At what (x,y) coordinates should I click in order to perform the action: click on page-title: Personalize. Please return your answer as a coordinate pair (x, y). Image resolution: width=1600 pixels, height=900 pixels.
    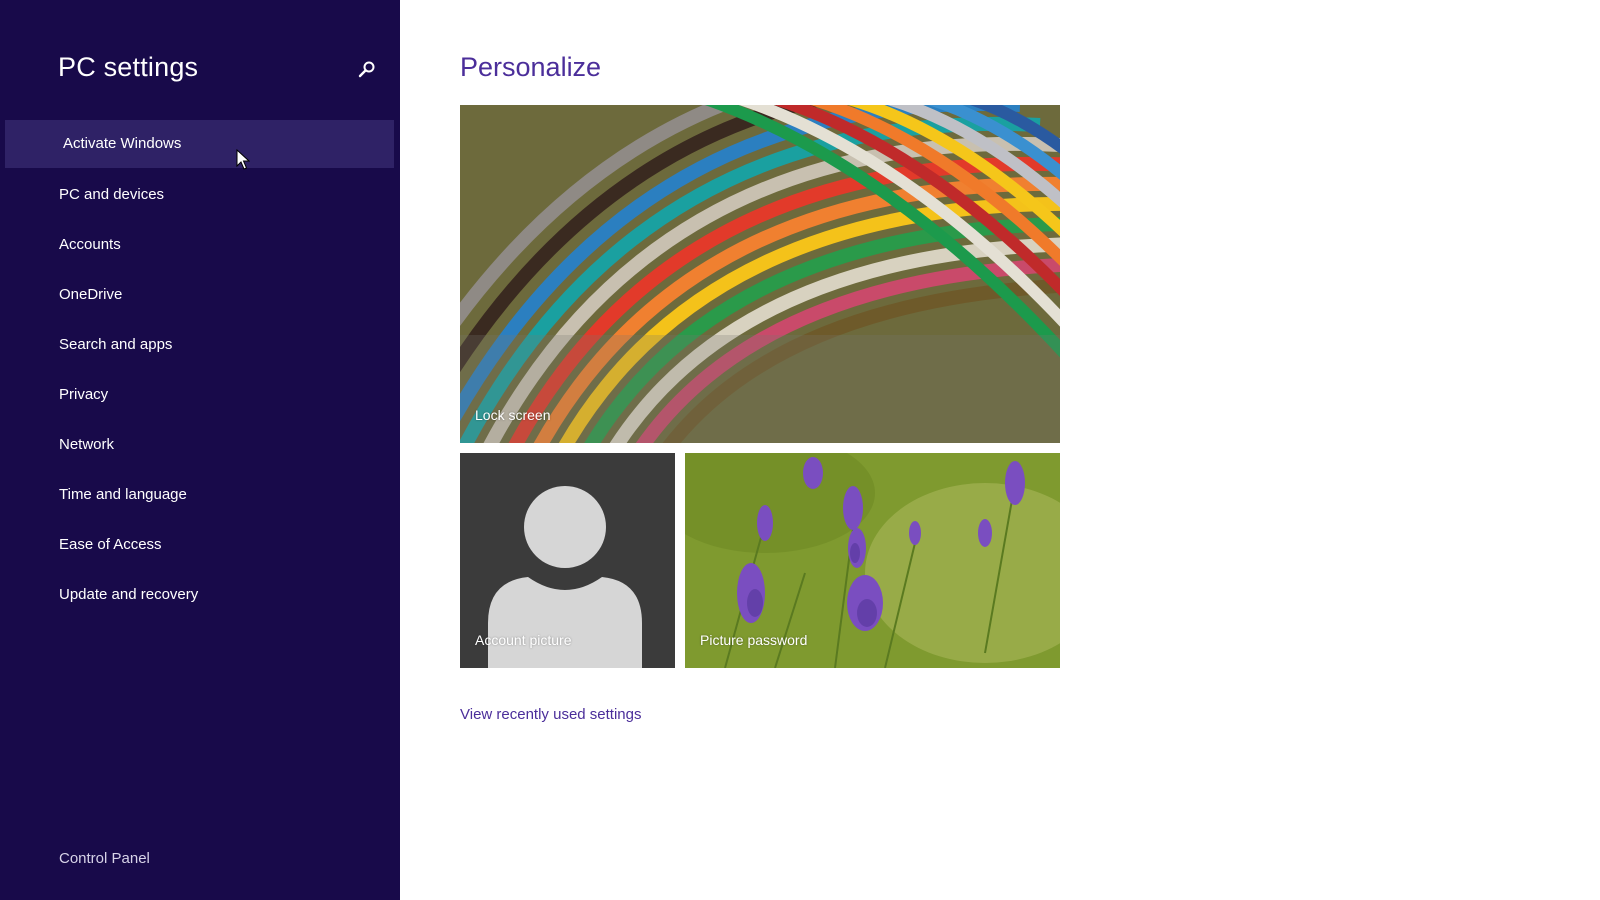
    Looking at the image, I should click on (531, 67).